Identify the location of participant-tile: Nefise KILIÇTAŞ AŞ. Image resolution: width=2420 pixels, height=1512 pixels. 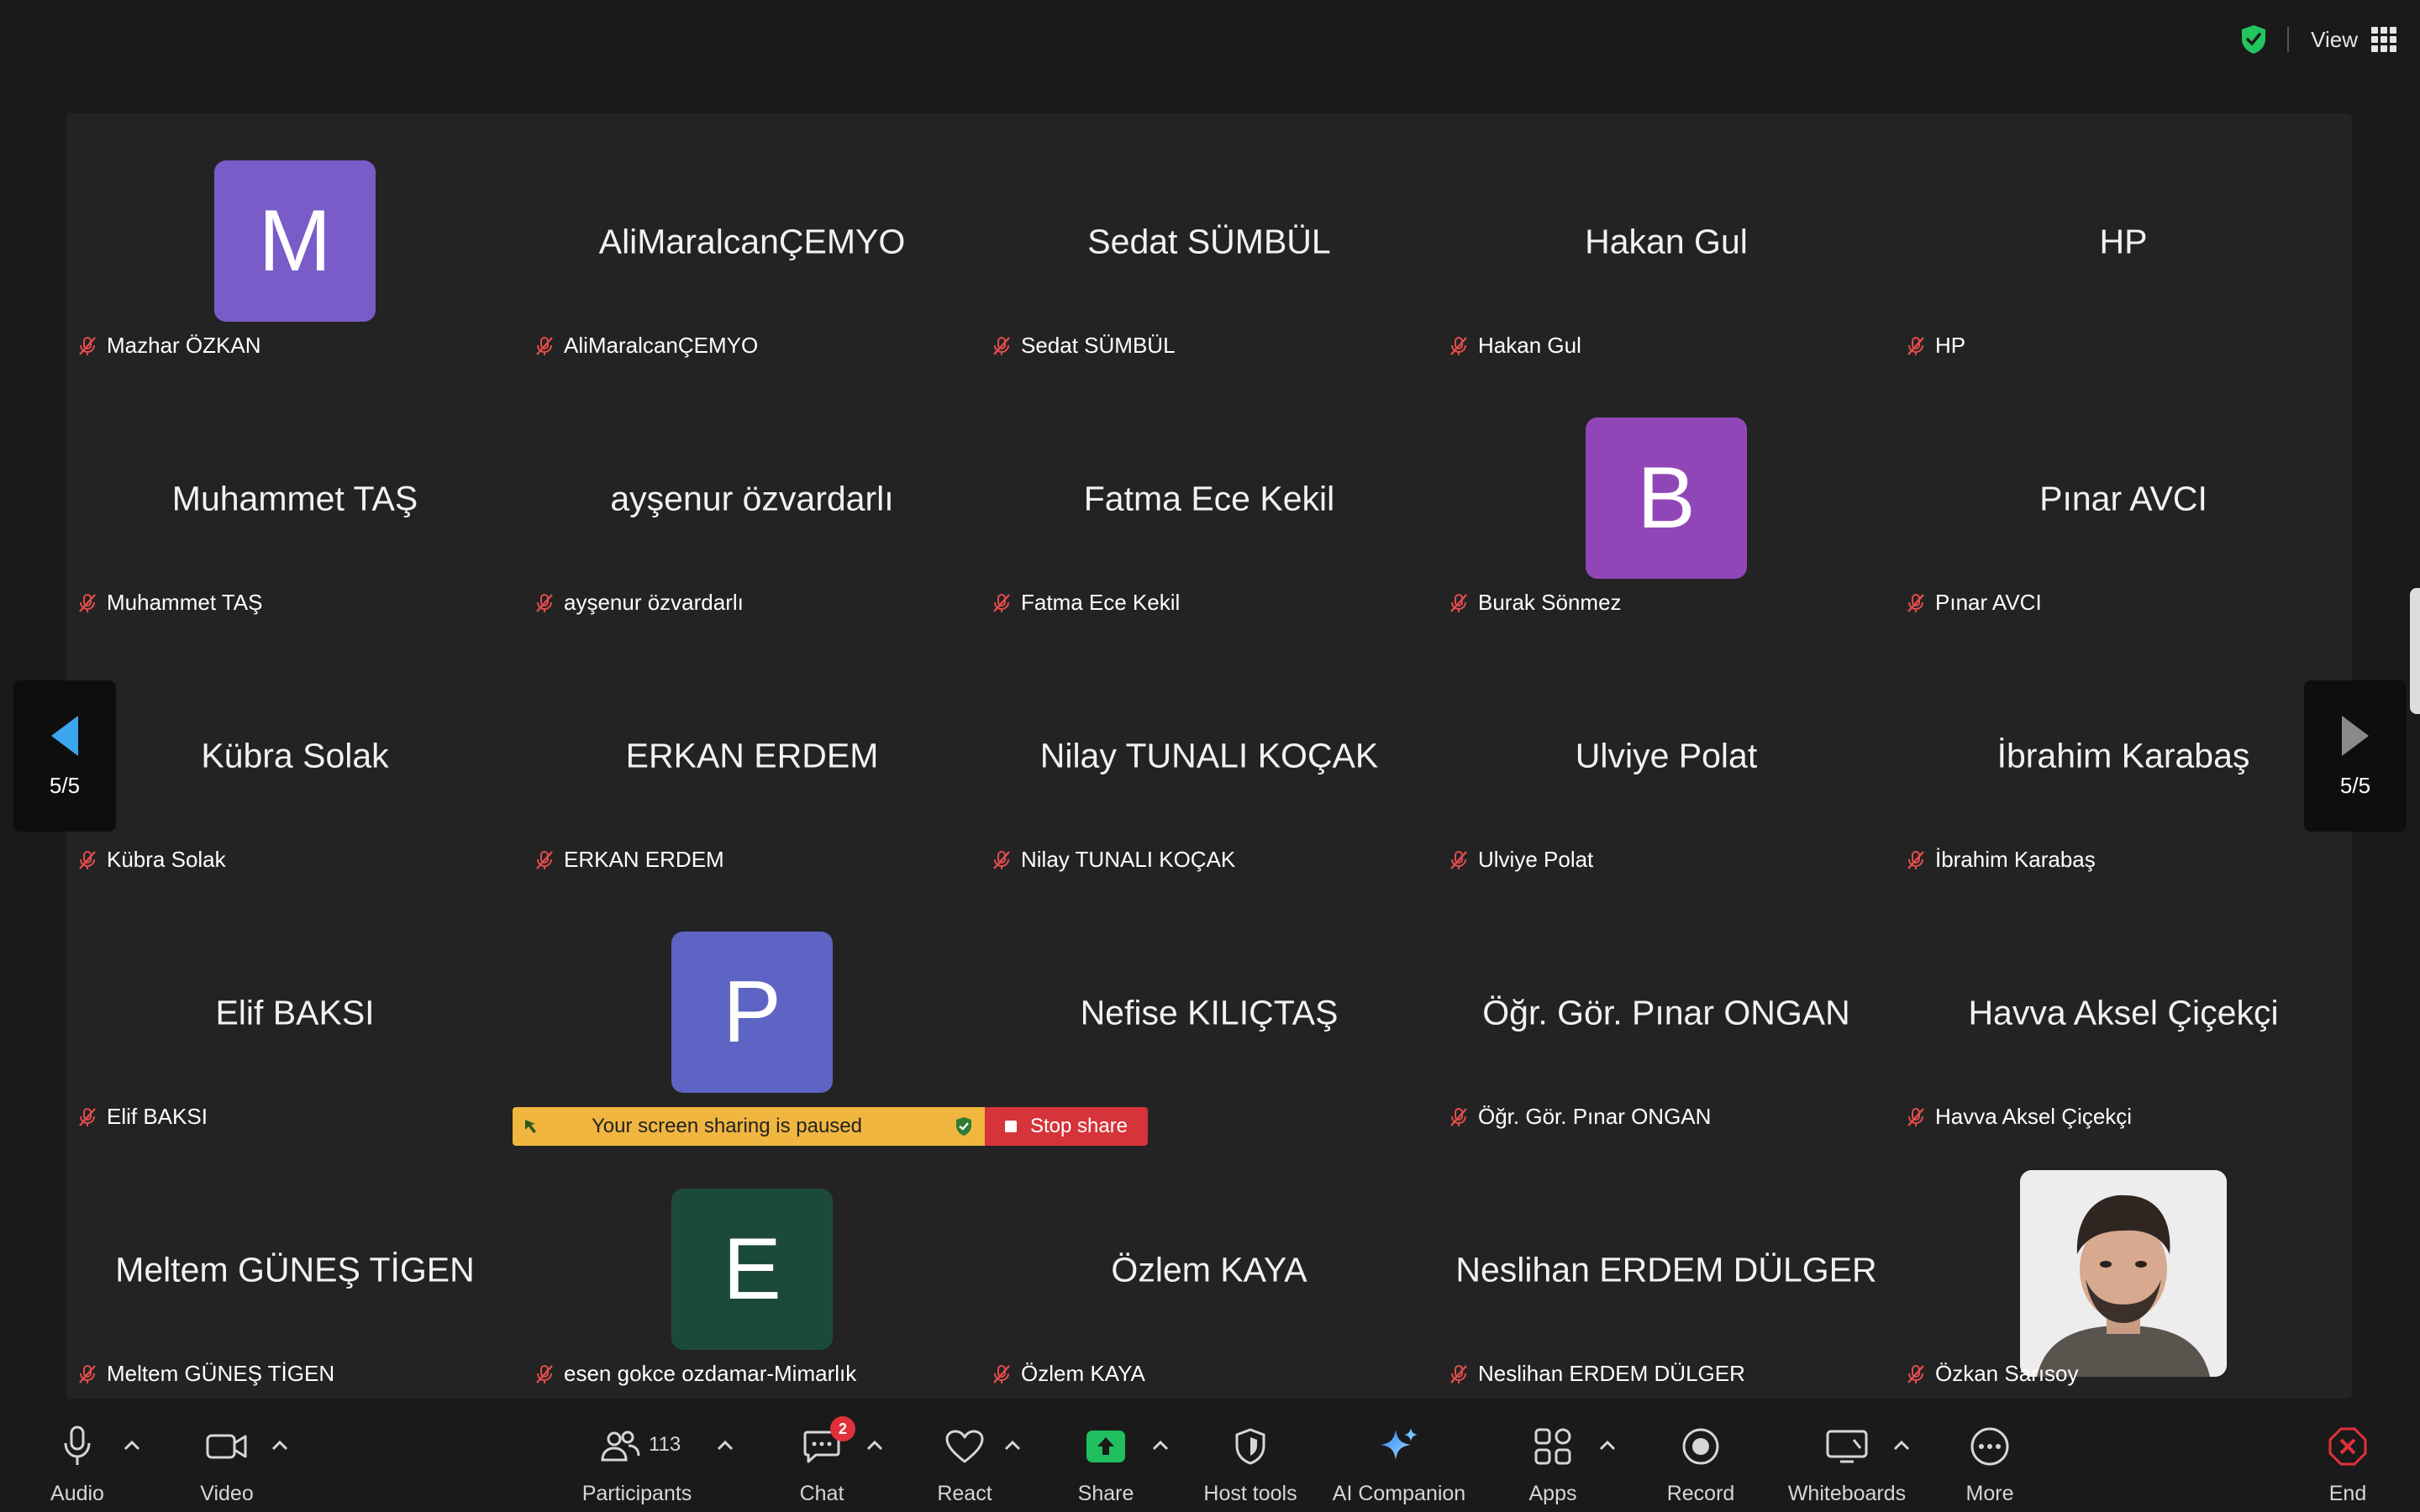
(1209, 1013).